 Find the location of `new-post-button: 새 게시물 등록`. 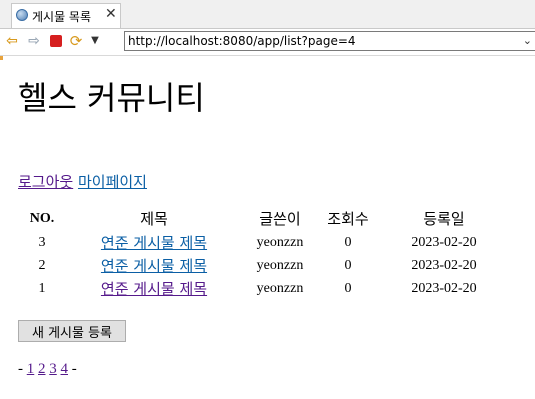

new-post-button: 새 게시물 등록 is located at coordinates (72, 331).